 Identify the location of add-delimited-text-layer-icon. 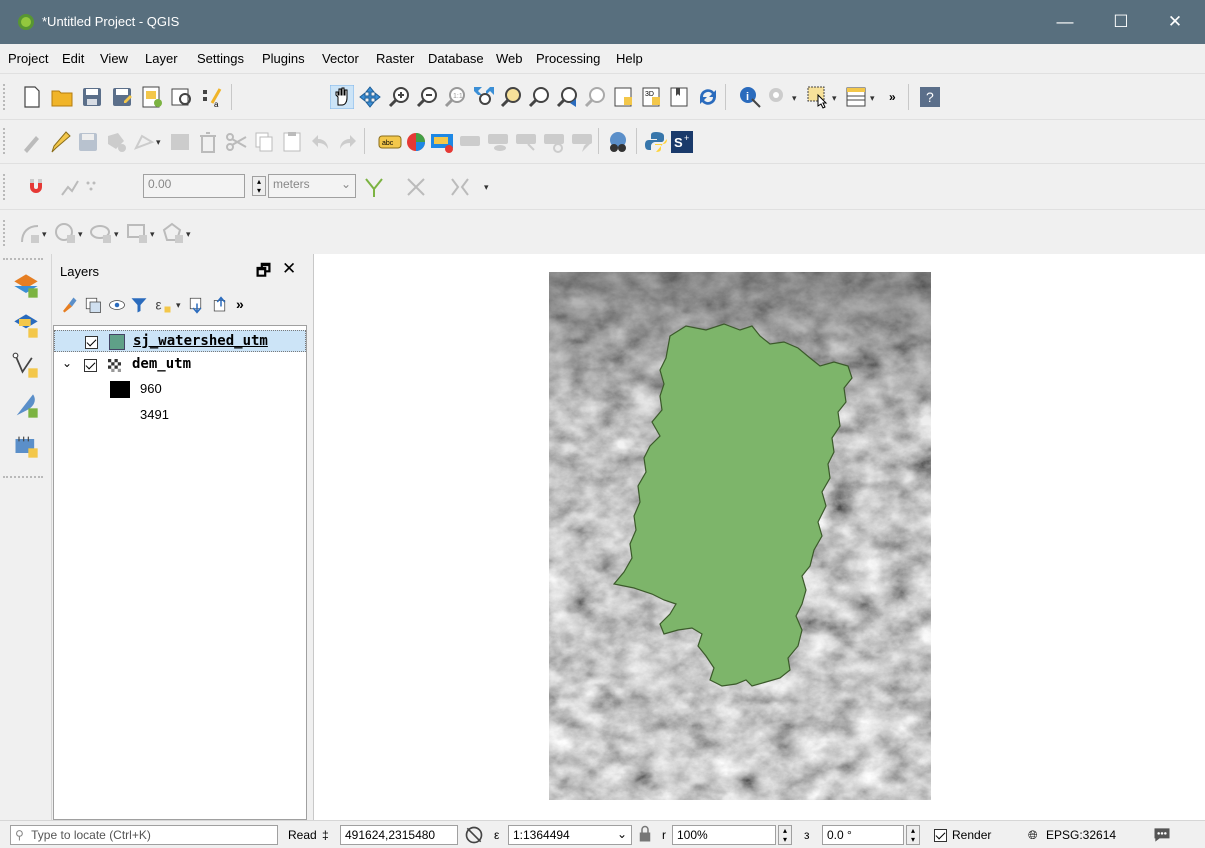
(26, 406).